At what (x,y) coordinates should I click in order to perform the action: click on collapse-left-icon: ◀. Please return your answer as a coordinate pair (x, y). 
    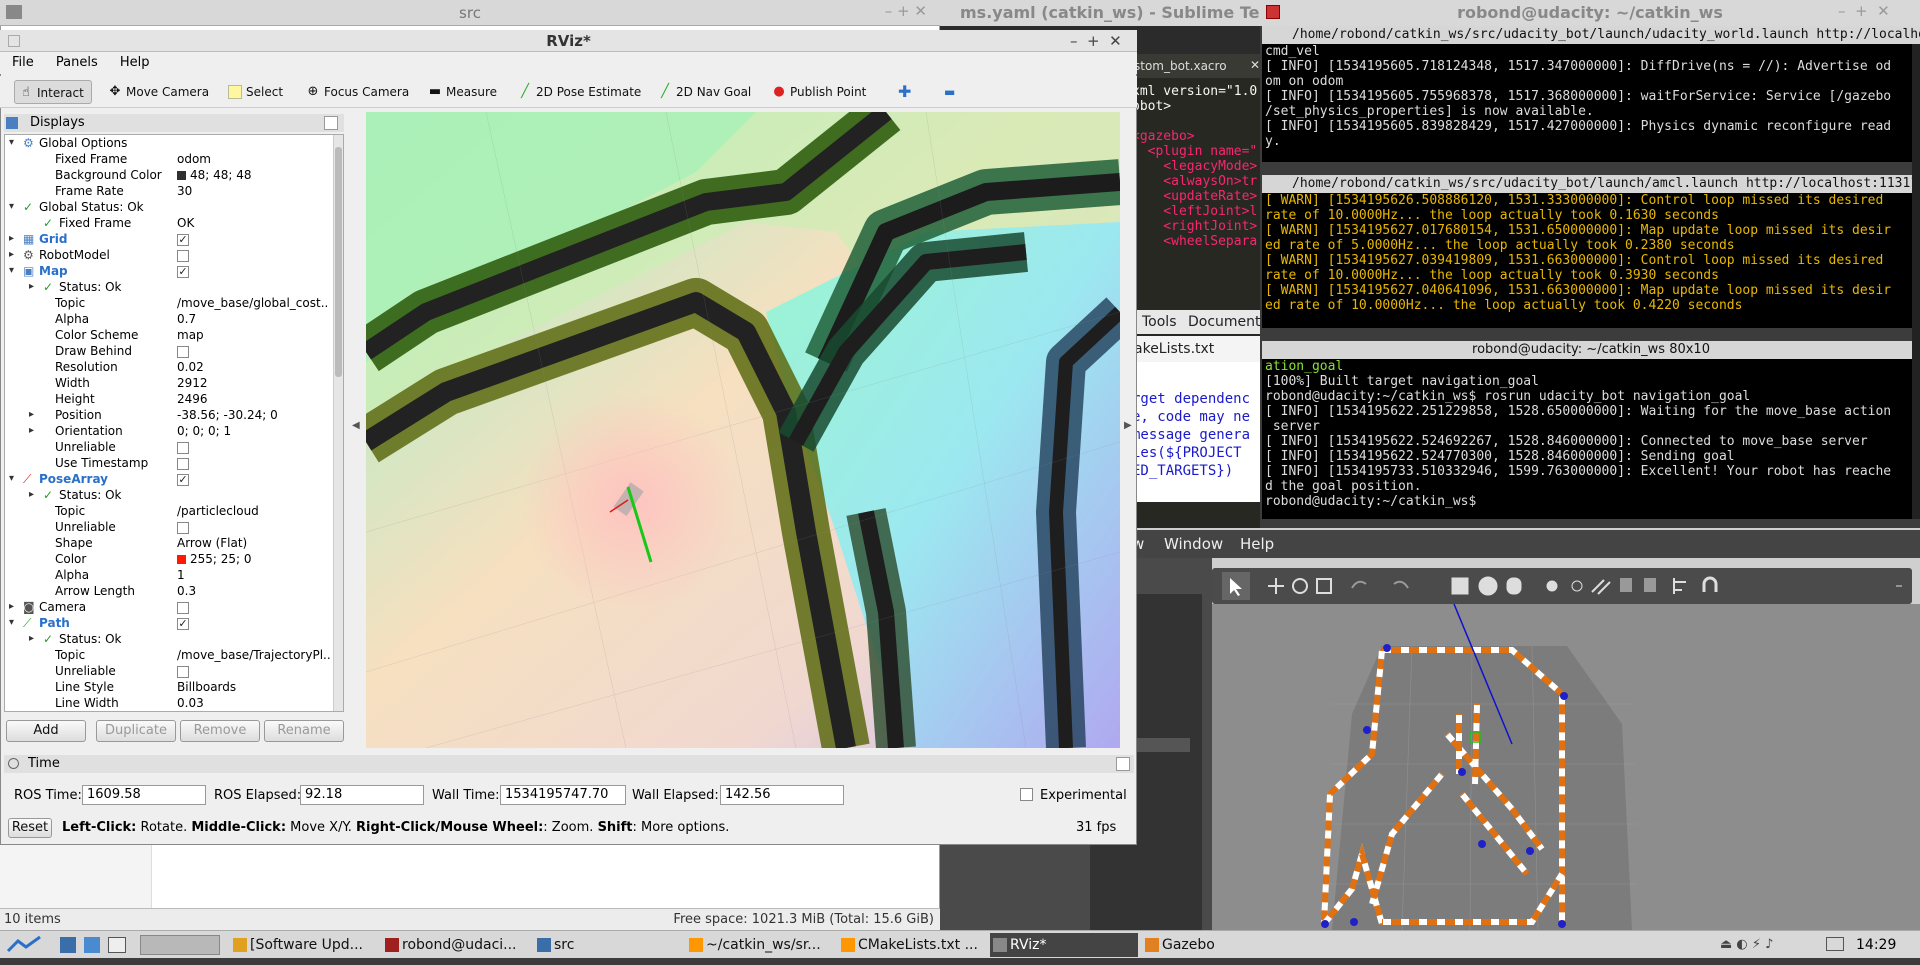
    Looking at the image, I should click on (356, 425).